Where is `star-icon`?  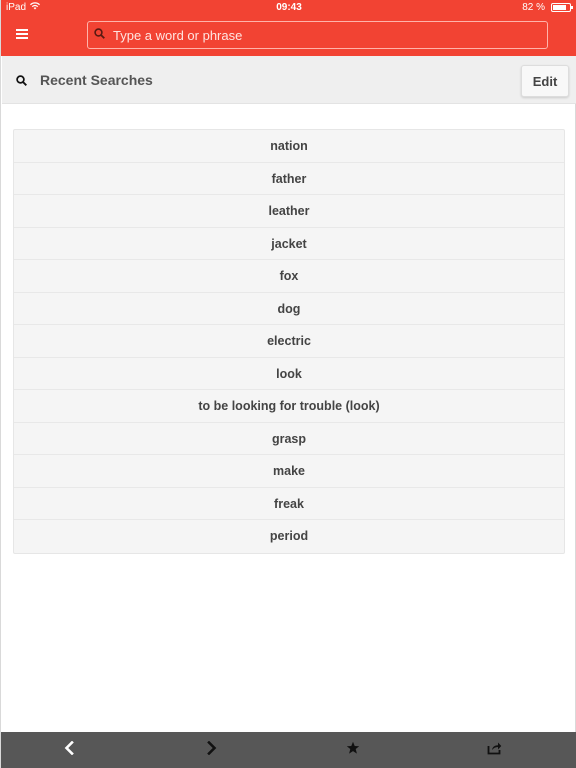 star-icon is located at coordinates (353, 750).